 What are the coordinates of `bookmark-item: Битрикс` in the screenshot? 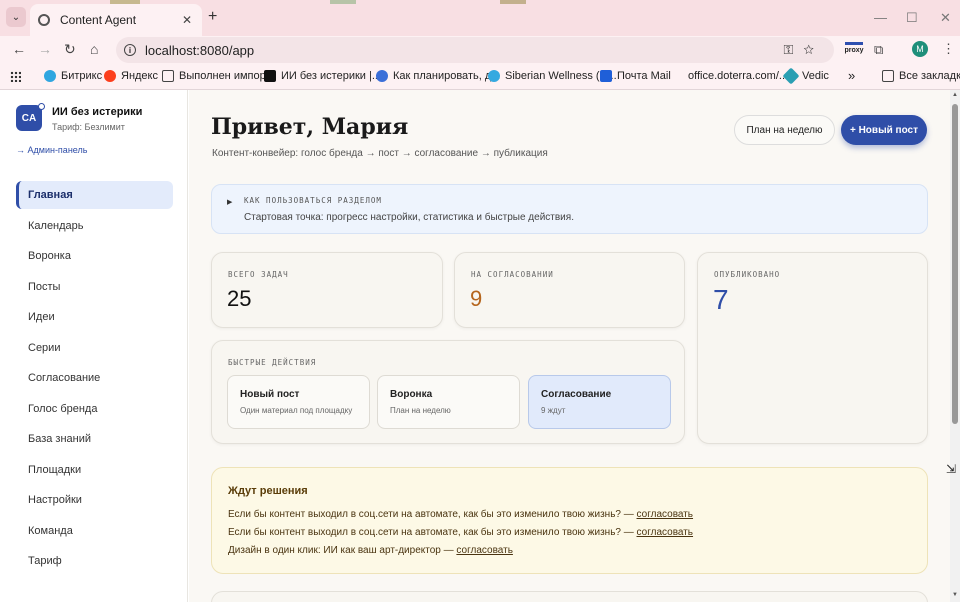 It's located at (73, 76).